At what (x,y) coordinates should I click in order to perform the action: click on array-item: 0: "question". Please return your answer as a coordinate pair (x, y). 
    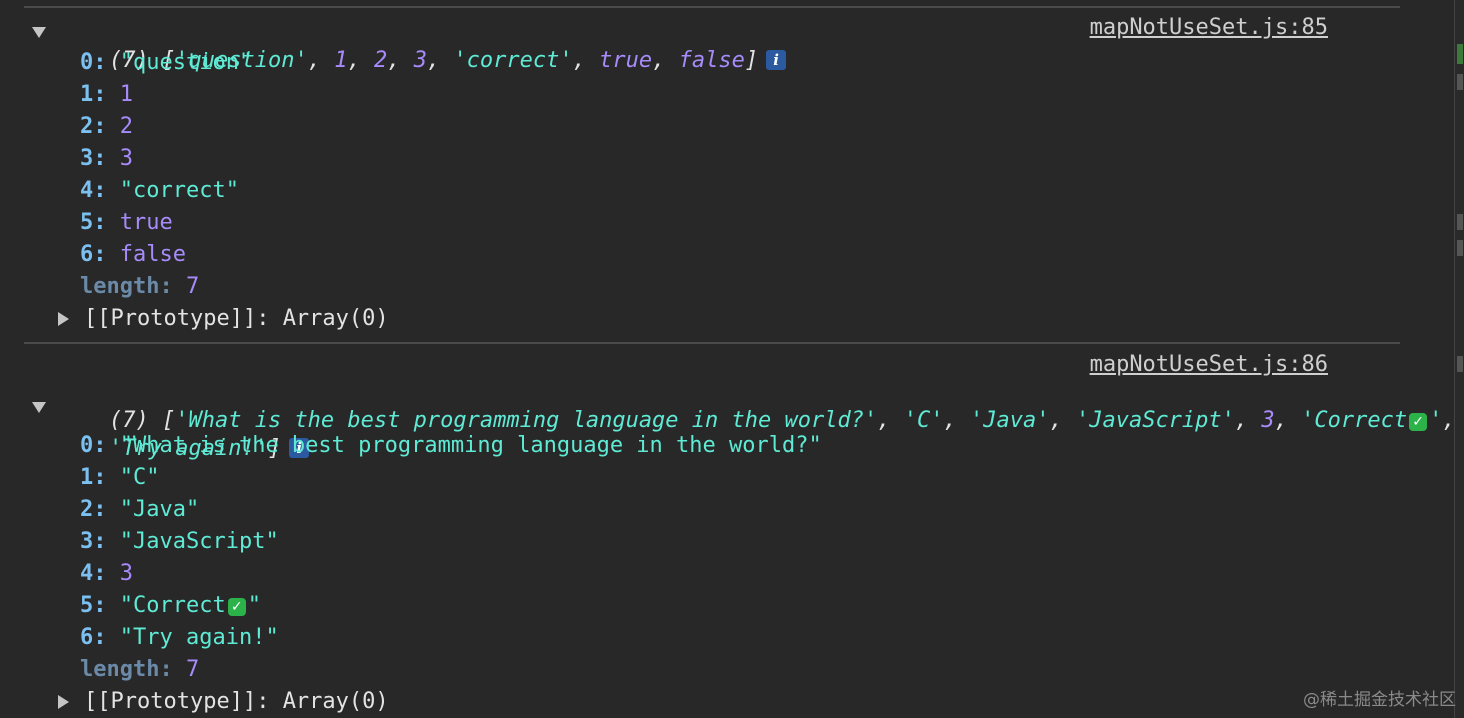
    Looking at the image, I should click on (166, 62).